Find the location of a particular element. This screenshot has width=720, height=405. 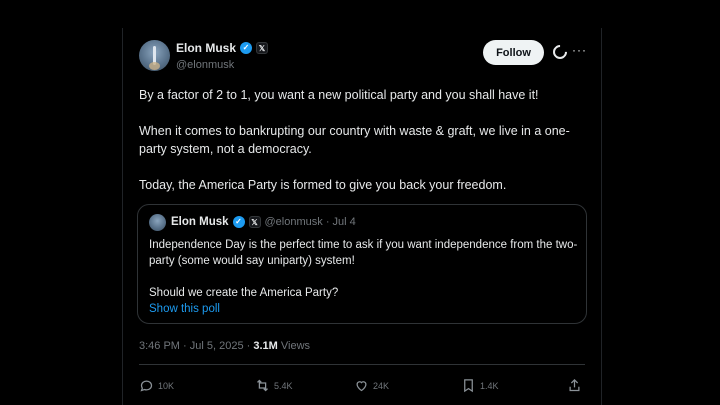

action-bar: 10K 5.4K 24K 1.4K is located at coordinates (362, 387).